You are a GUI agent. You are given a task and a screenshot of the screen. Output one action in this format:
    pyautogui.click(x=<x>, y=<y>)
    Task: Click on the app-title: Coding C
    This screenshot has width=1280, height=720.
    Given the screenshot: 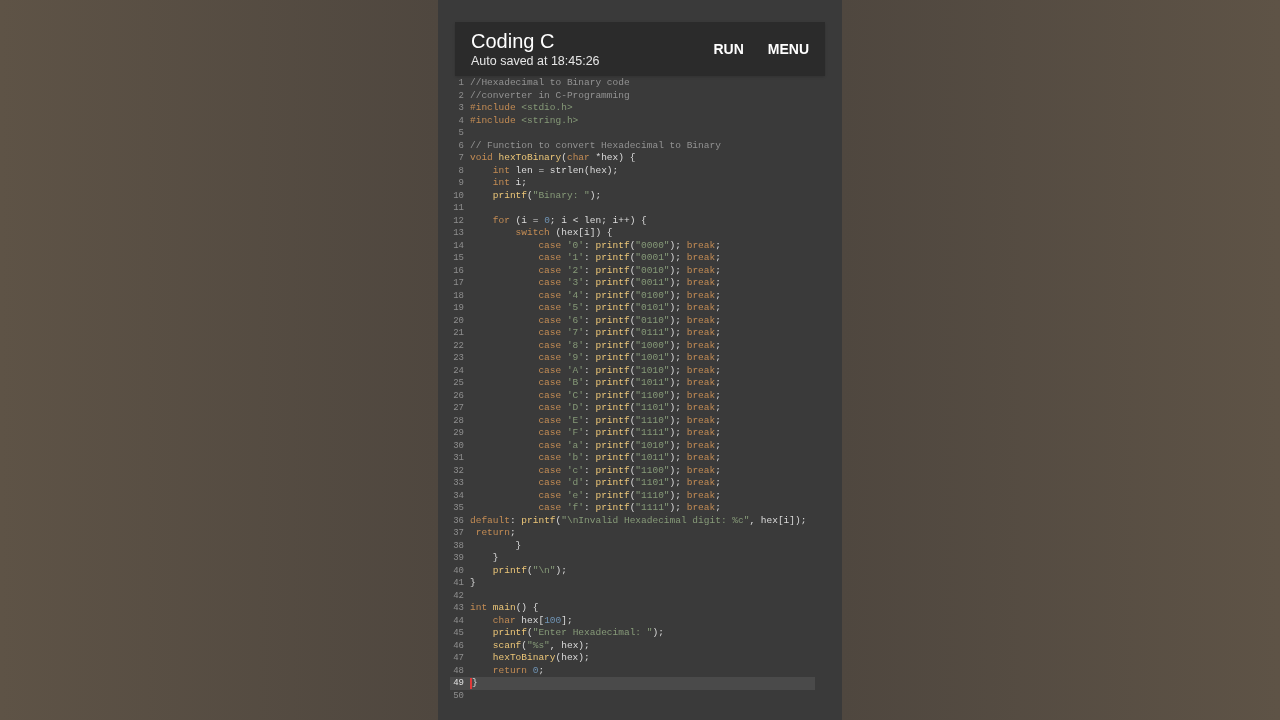 What is the action you would take?
    pyautogui.click(x=513, y=41)
    